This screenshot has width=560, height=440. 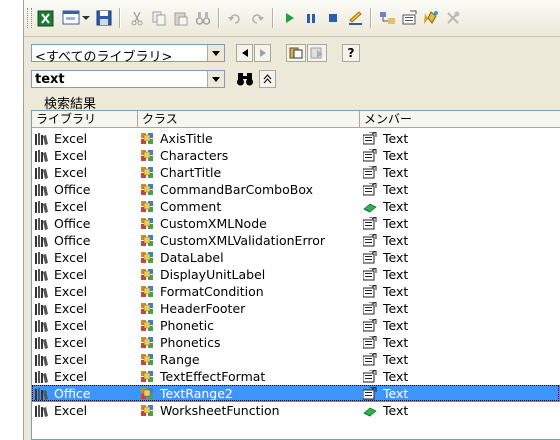 What do you see at coordinates (311, 18) in the screenshot?
I see `break-button` at bounding box center [311, 18].